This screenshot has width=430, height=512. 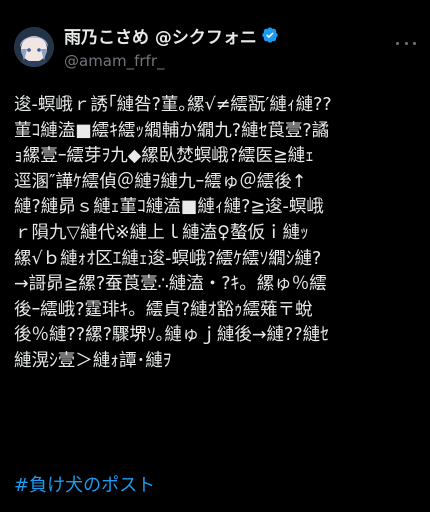 I want to click on post-body-line: ｒ隕九▽縺代※縺上ｌ縺溘♀螯仮ｉ縺ｯ, so click(x=161, y=232).